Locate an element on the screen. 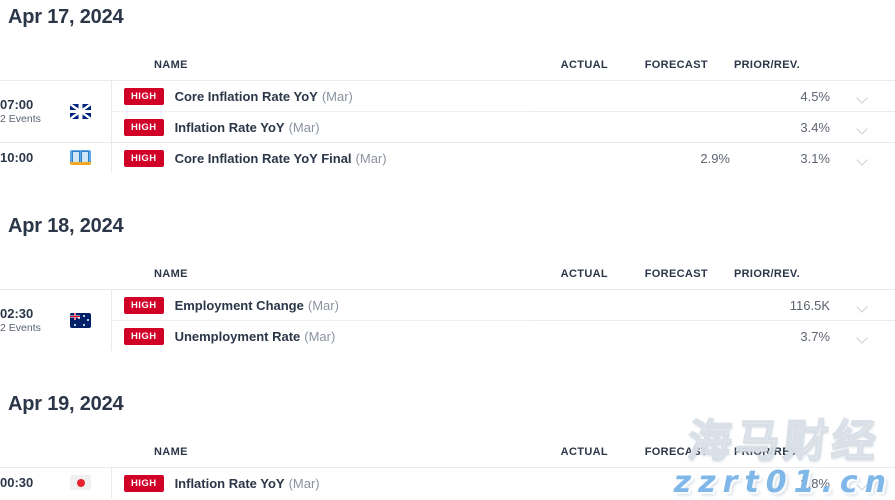 The height and width of the screenshot is (500, 895). event-name-cell: HIGH Employment Change (Mar) is located at coordinates (320, 305).